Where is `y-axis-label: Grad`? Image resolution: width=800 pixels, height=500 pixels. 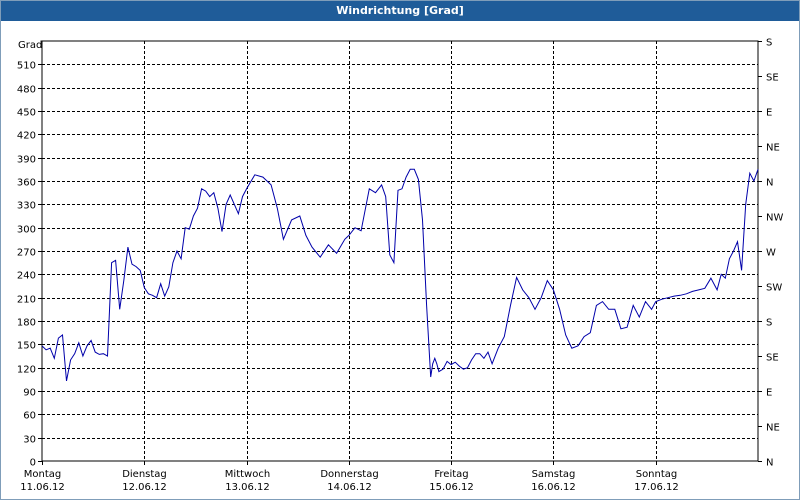 y-axis-label: Grad is located at coordinates (30, 45).